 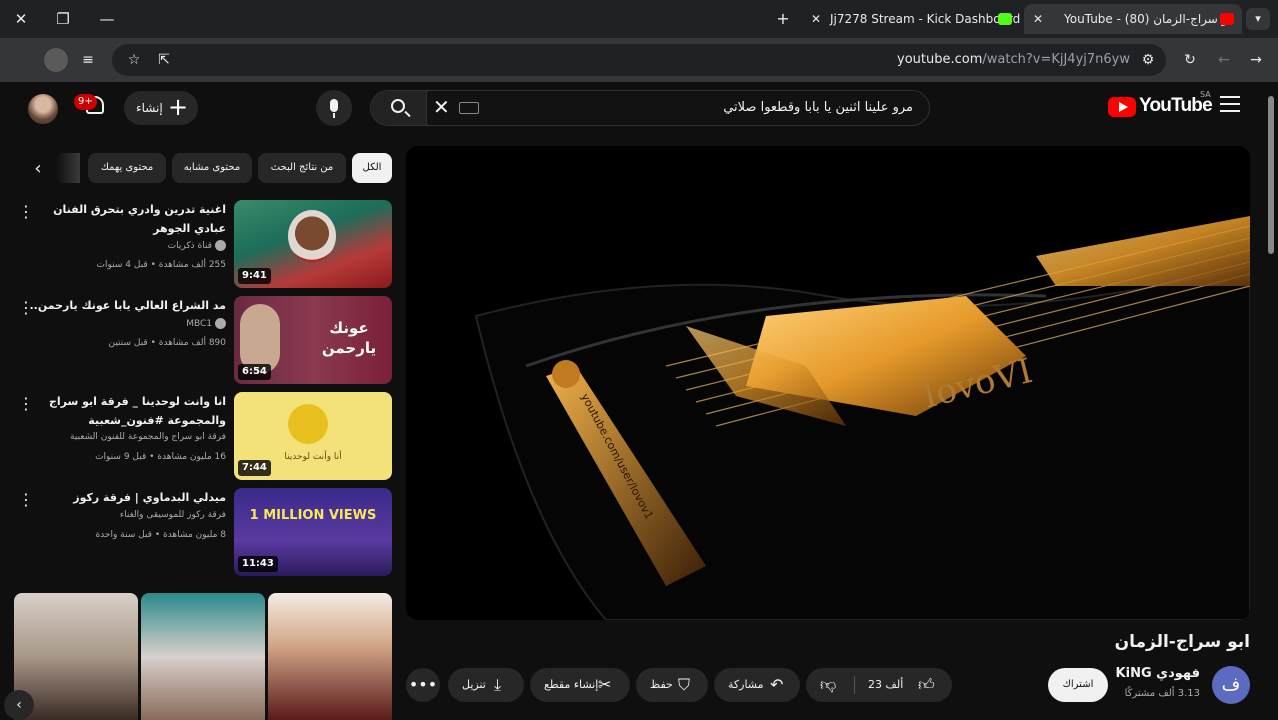 I want to click on clear-search-icon: ✕, so click(x=441, y=107).